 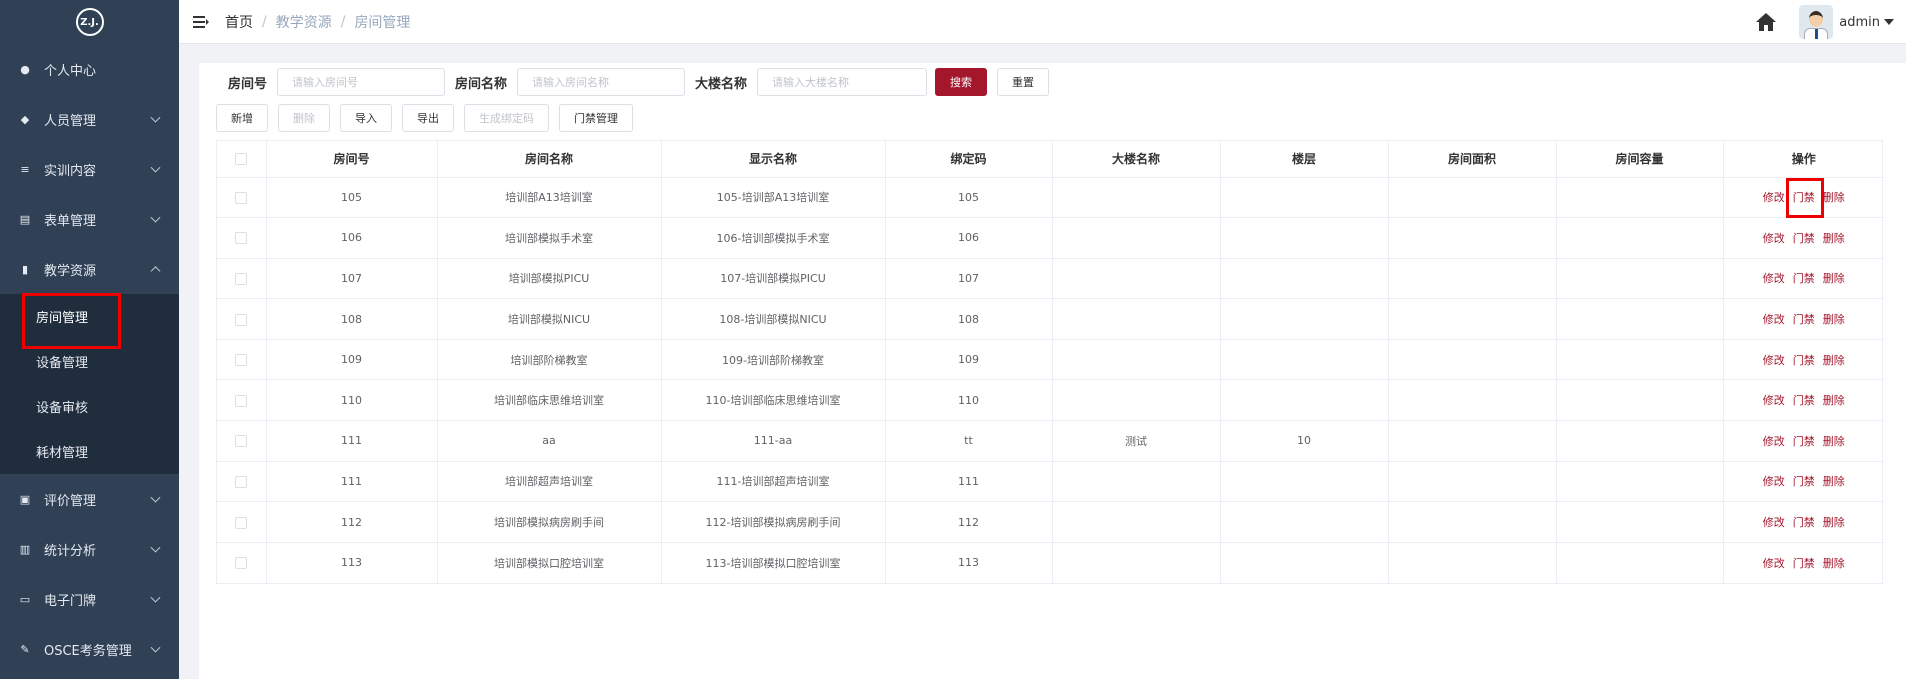 I want to click on hamburger-icon, so click(x=201, y=22).